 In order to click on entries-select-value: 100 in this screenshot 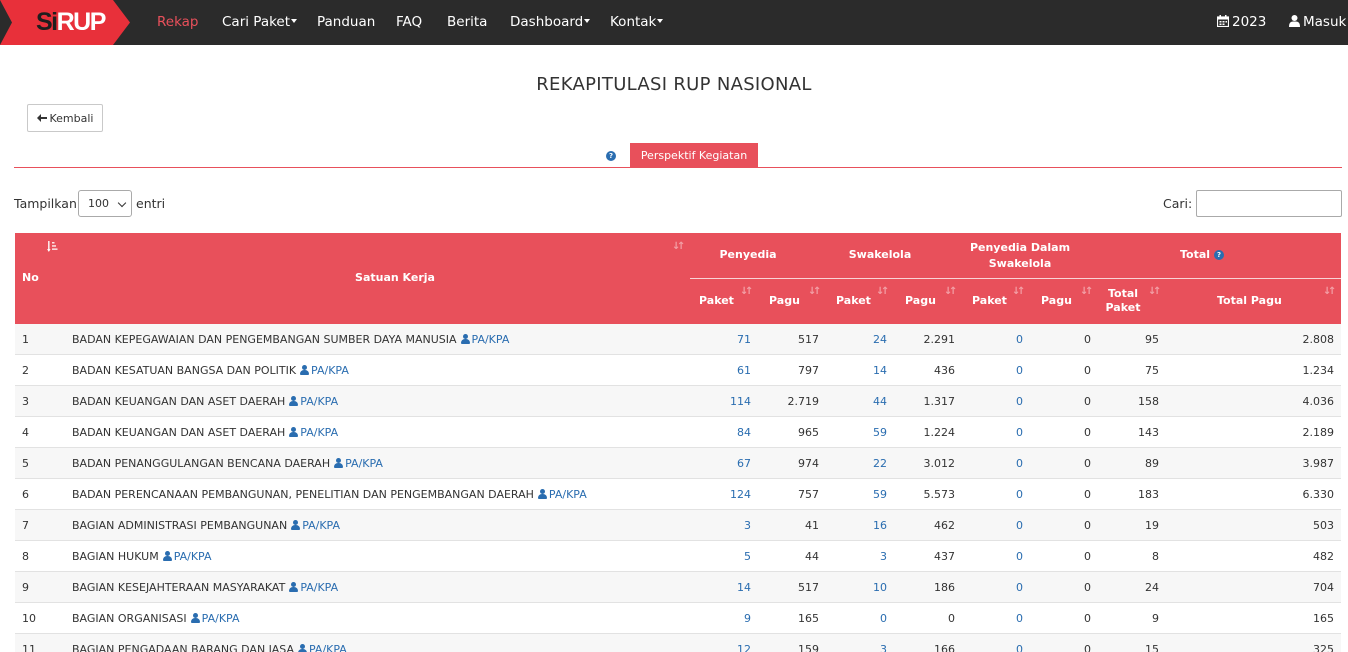, I will do `click(98, 203)`.